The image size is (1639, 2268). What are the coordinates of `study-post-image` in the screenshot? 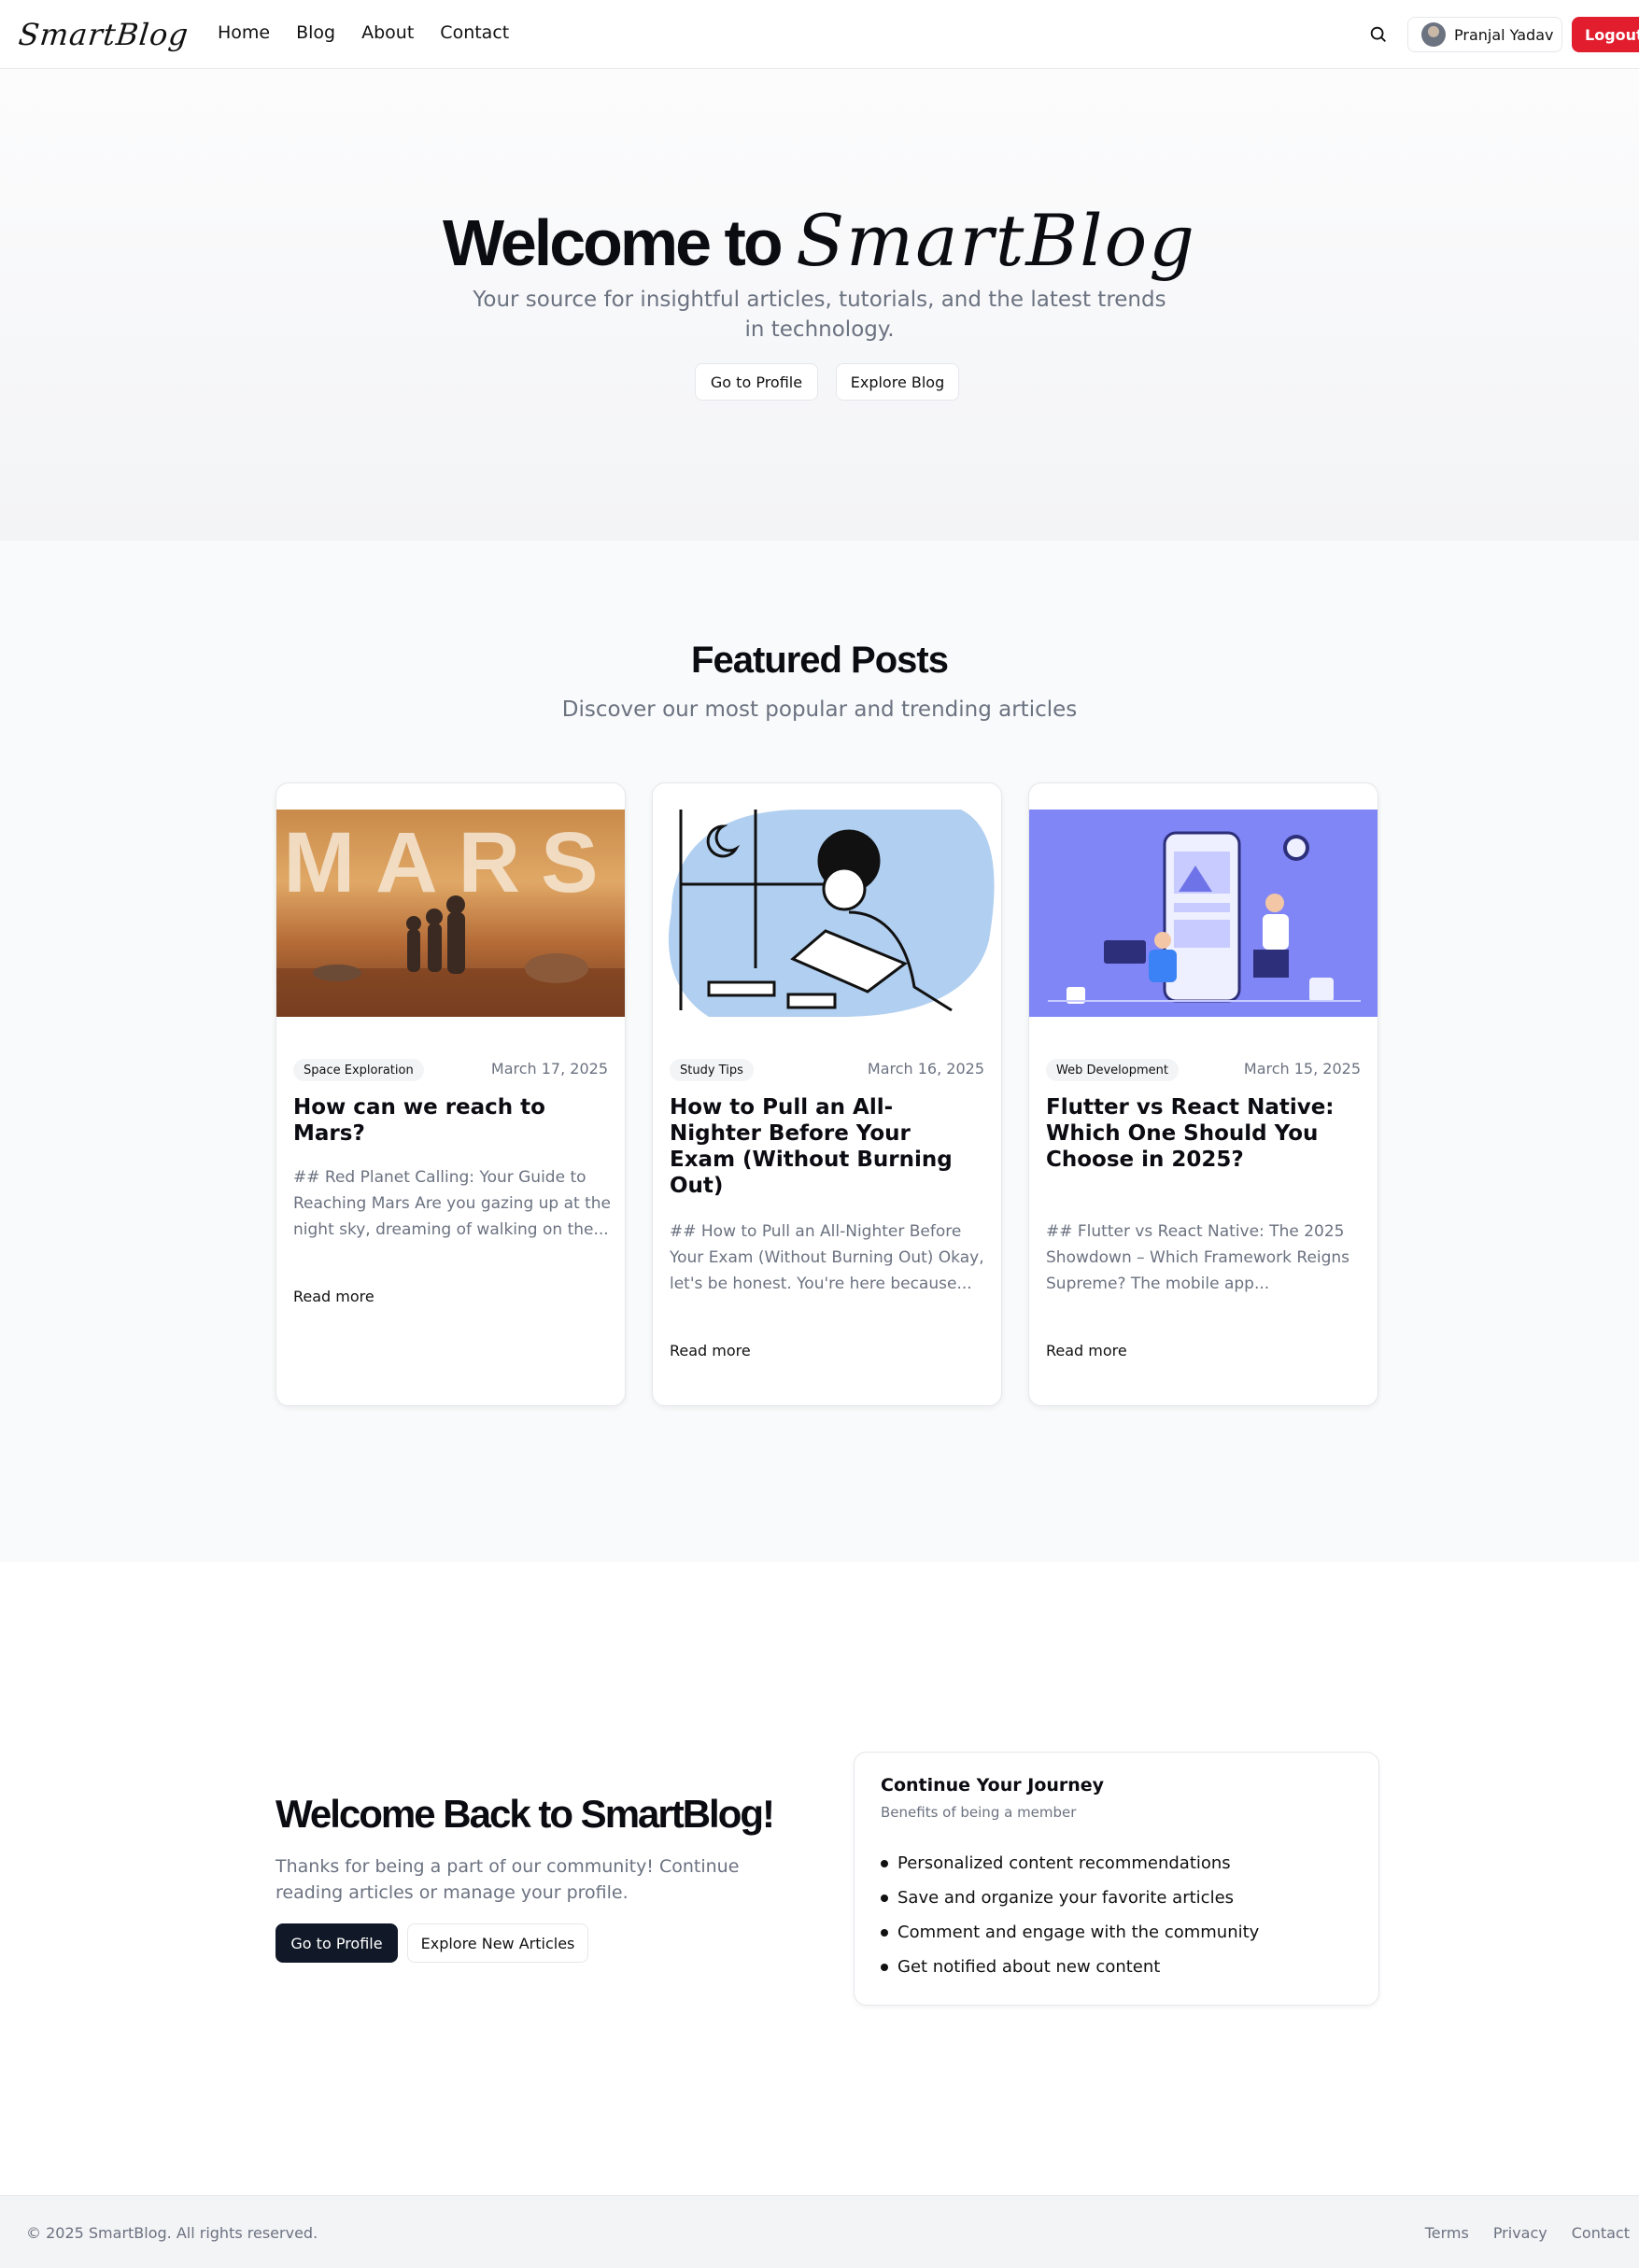 It's located at (827, 913).